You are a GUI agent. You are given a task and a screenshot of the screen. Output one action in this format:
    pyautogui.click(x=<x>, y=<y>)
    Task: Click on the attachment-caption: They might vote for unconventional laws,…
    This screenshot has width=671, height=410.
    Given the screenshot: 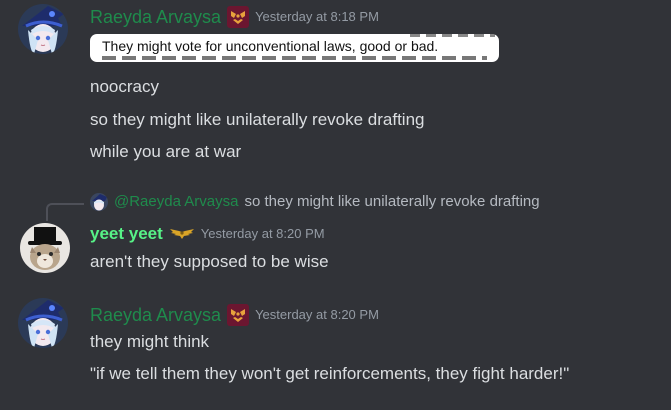 What is the action you would take?
    pyautogui.click(x=270, y=46)
    